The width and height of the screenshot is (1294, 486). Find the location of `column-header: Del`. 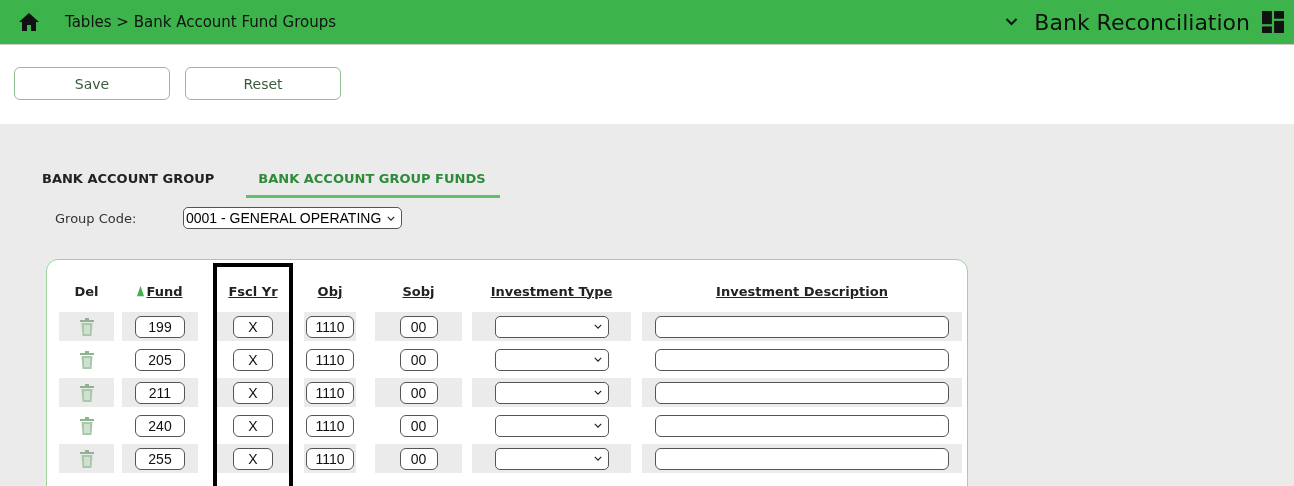

column-header: Del is located at coordinates (86, 291).